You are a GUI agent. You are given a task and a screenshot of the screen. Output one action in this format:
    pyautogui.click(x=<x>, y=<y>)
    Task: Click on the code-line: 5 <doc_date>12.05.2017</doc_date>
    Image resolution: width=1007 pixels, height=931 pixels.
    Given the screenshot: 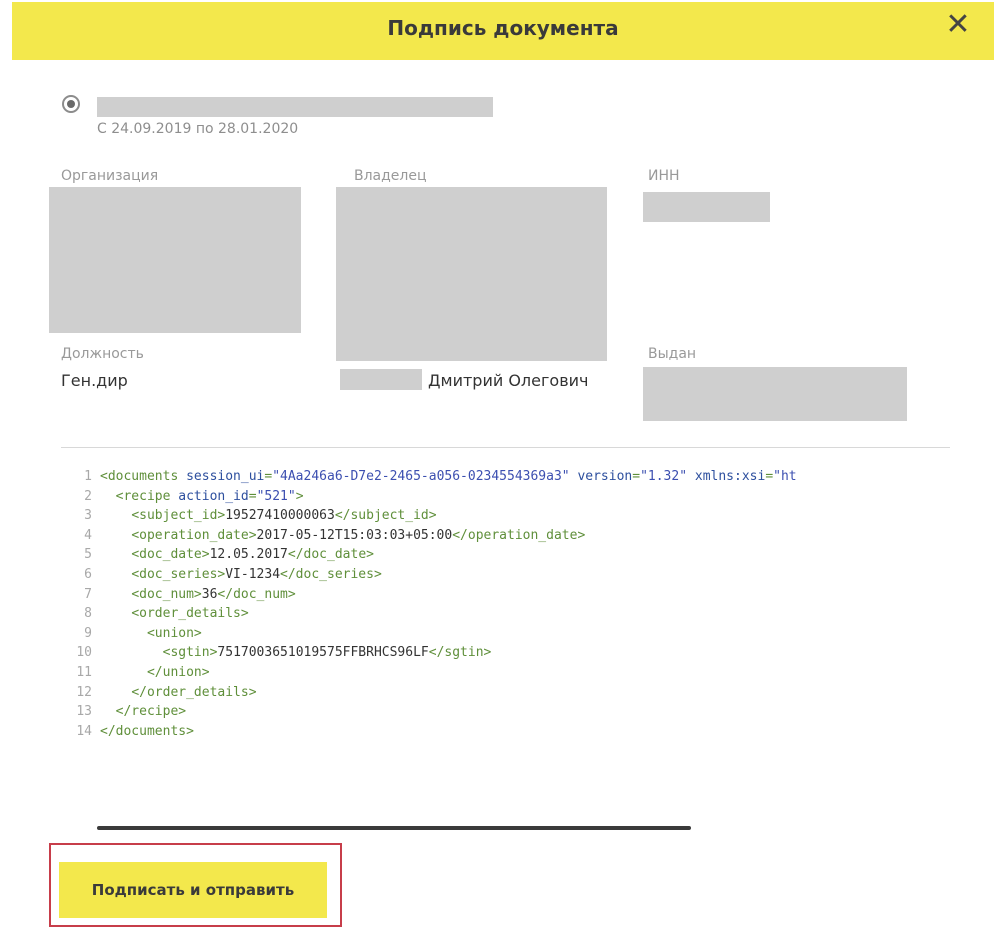 What is the action you would take?
    pyautogui.click(x=510, y=555)
    